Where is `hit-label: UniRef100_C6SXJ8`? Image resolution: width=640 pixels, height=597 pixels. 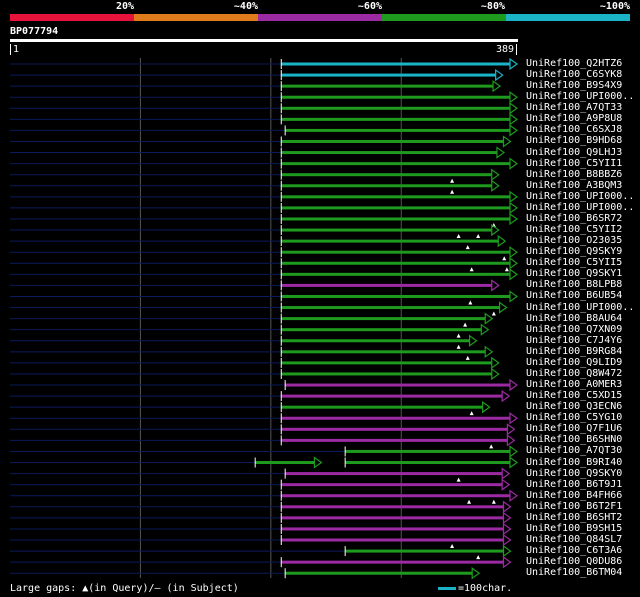
hit-label: UniRef100_C6SXJ8 is located at coordinates (574, 129).